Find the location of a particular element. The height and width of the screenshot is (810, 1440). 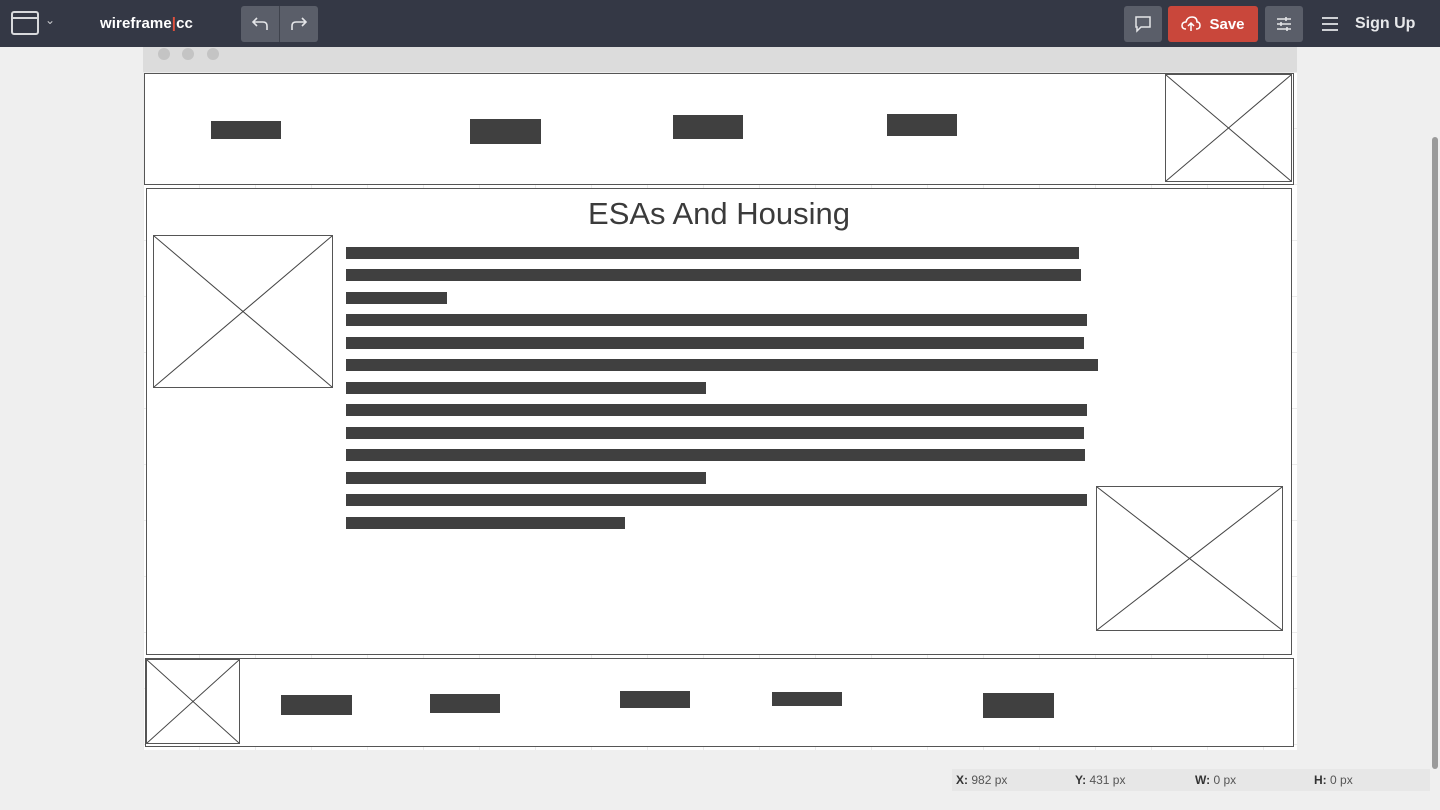

hamburger-menu-icon is located at coordinates (1330, 24).